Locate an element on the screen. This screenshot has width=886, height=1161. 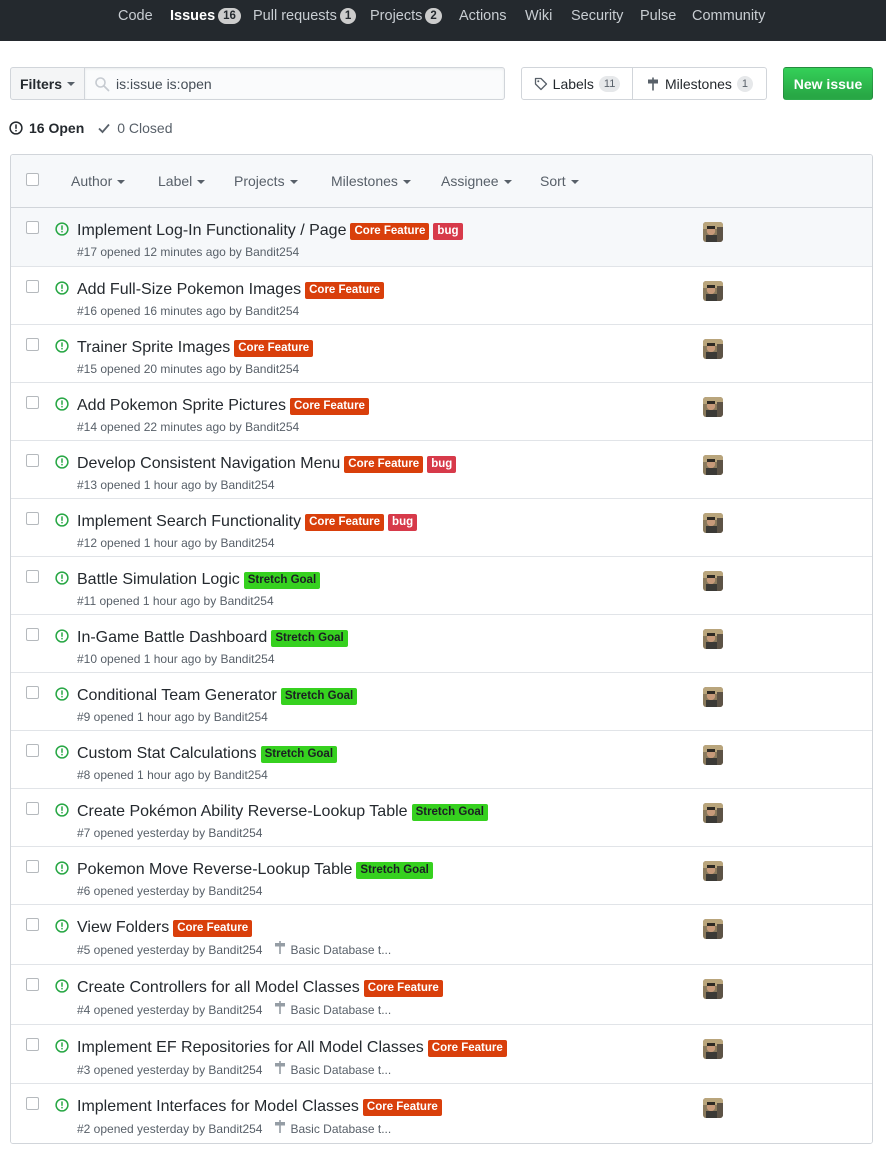
issue-title-link: Conditional Team Generator is located at coordinates (177, 696).